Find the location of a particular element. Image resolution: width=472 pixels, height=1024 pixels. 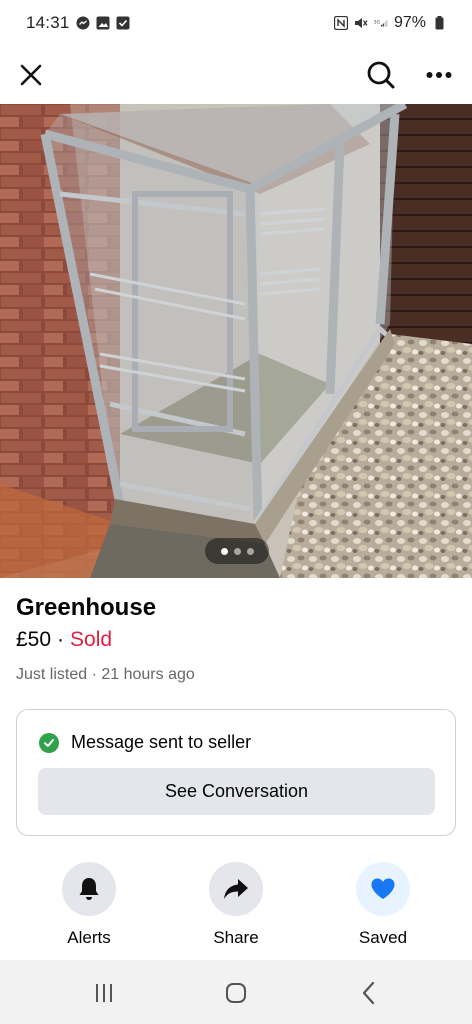

status-bar: 14:31 5G 97% is located at coordinates (236, 23).